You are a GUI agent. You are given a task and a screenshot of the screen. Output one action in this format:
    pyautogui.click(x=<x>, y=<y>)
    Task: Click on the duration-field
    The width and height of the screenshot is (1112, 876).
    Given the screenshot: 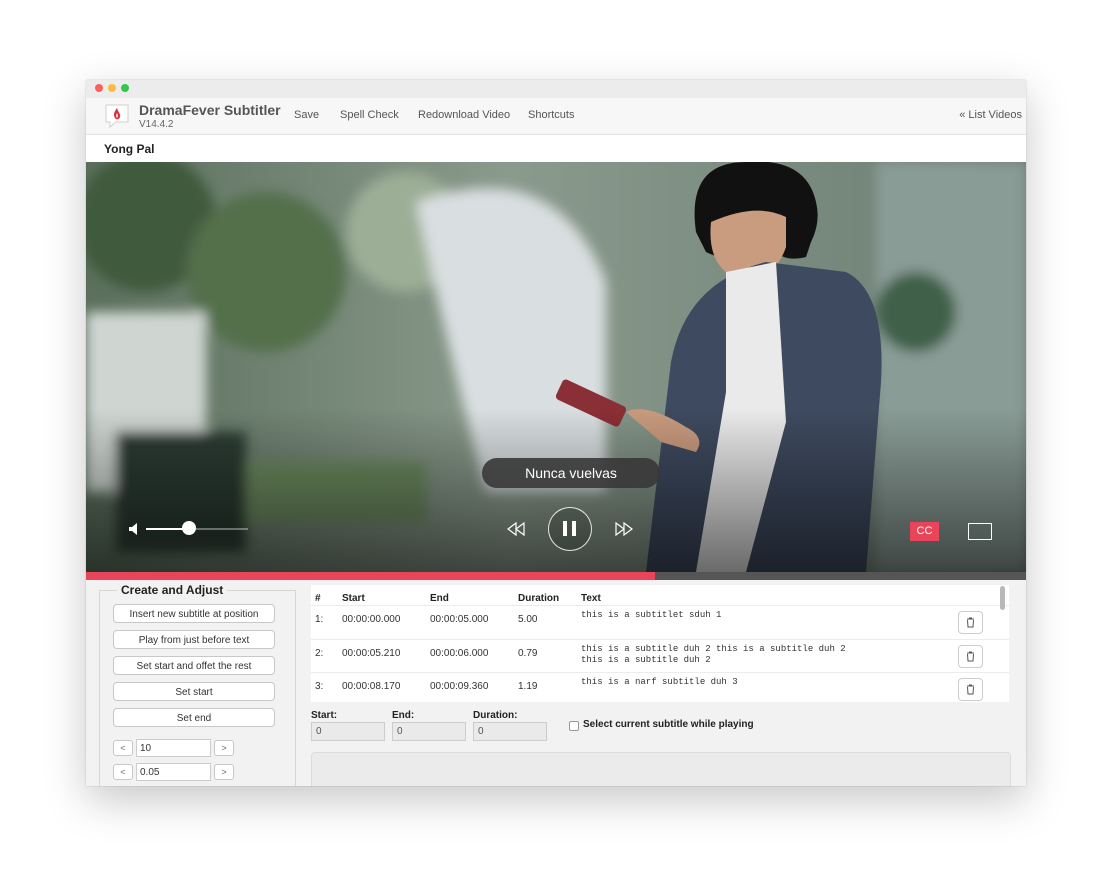 What is the action you would take?
    pyautogui.click(x=510, y=731)
    